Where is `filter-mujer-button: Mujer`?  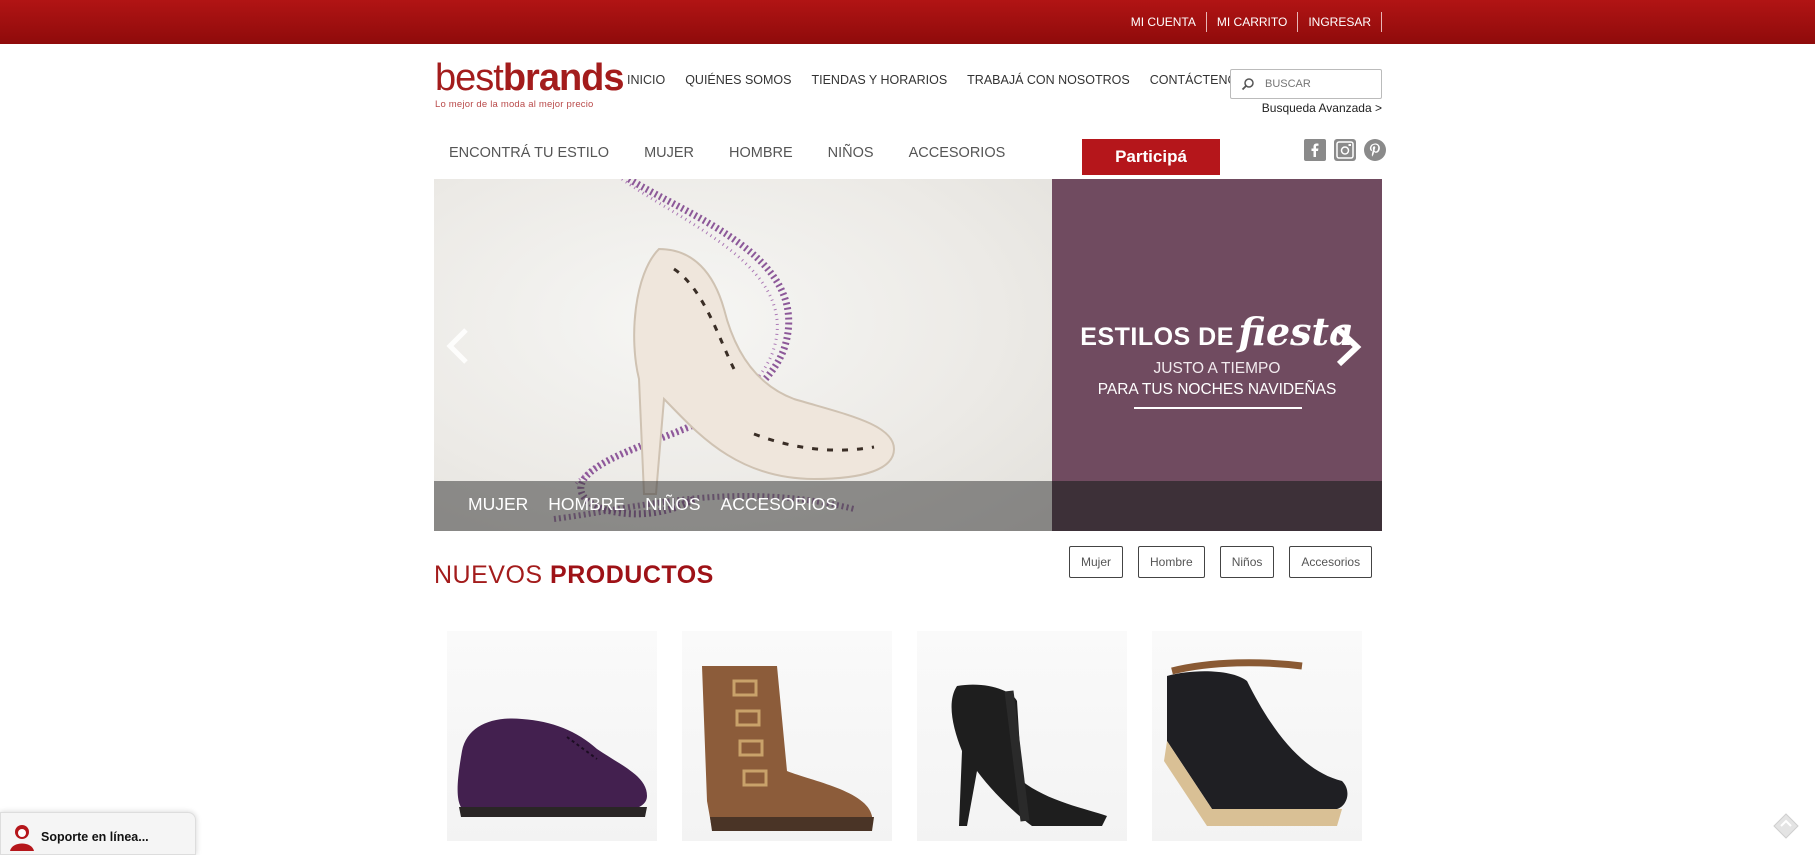 filter-mujer-button: Mujer is located at coordinates (1096, 562).